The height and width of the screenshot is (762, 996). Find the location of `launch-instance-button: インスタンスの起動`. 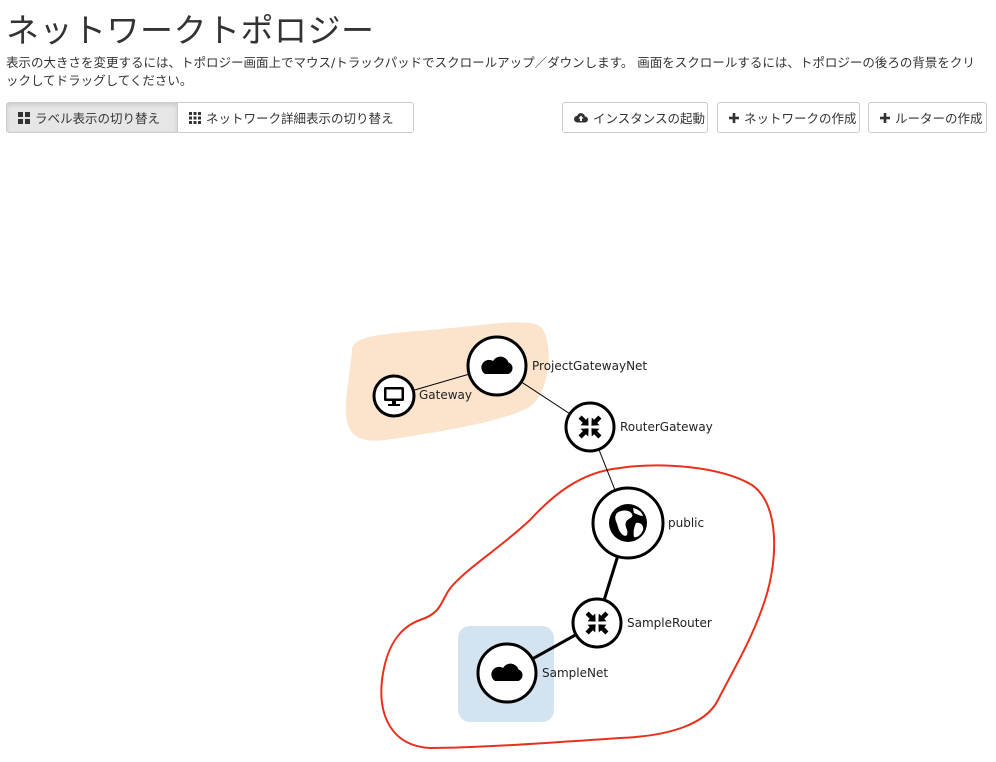

launch-instance-button: インスタンスの起動 is located at coordinates (635, 117).